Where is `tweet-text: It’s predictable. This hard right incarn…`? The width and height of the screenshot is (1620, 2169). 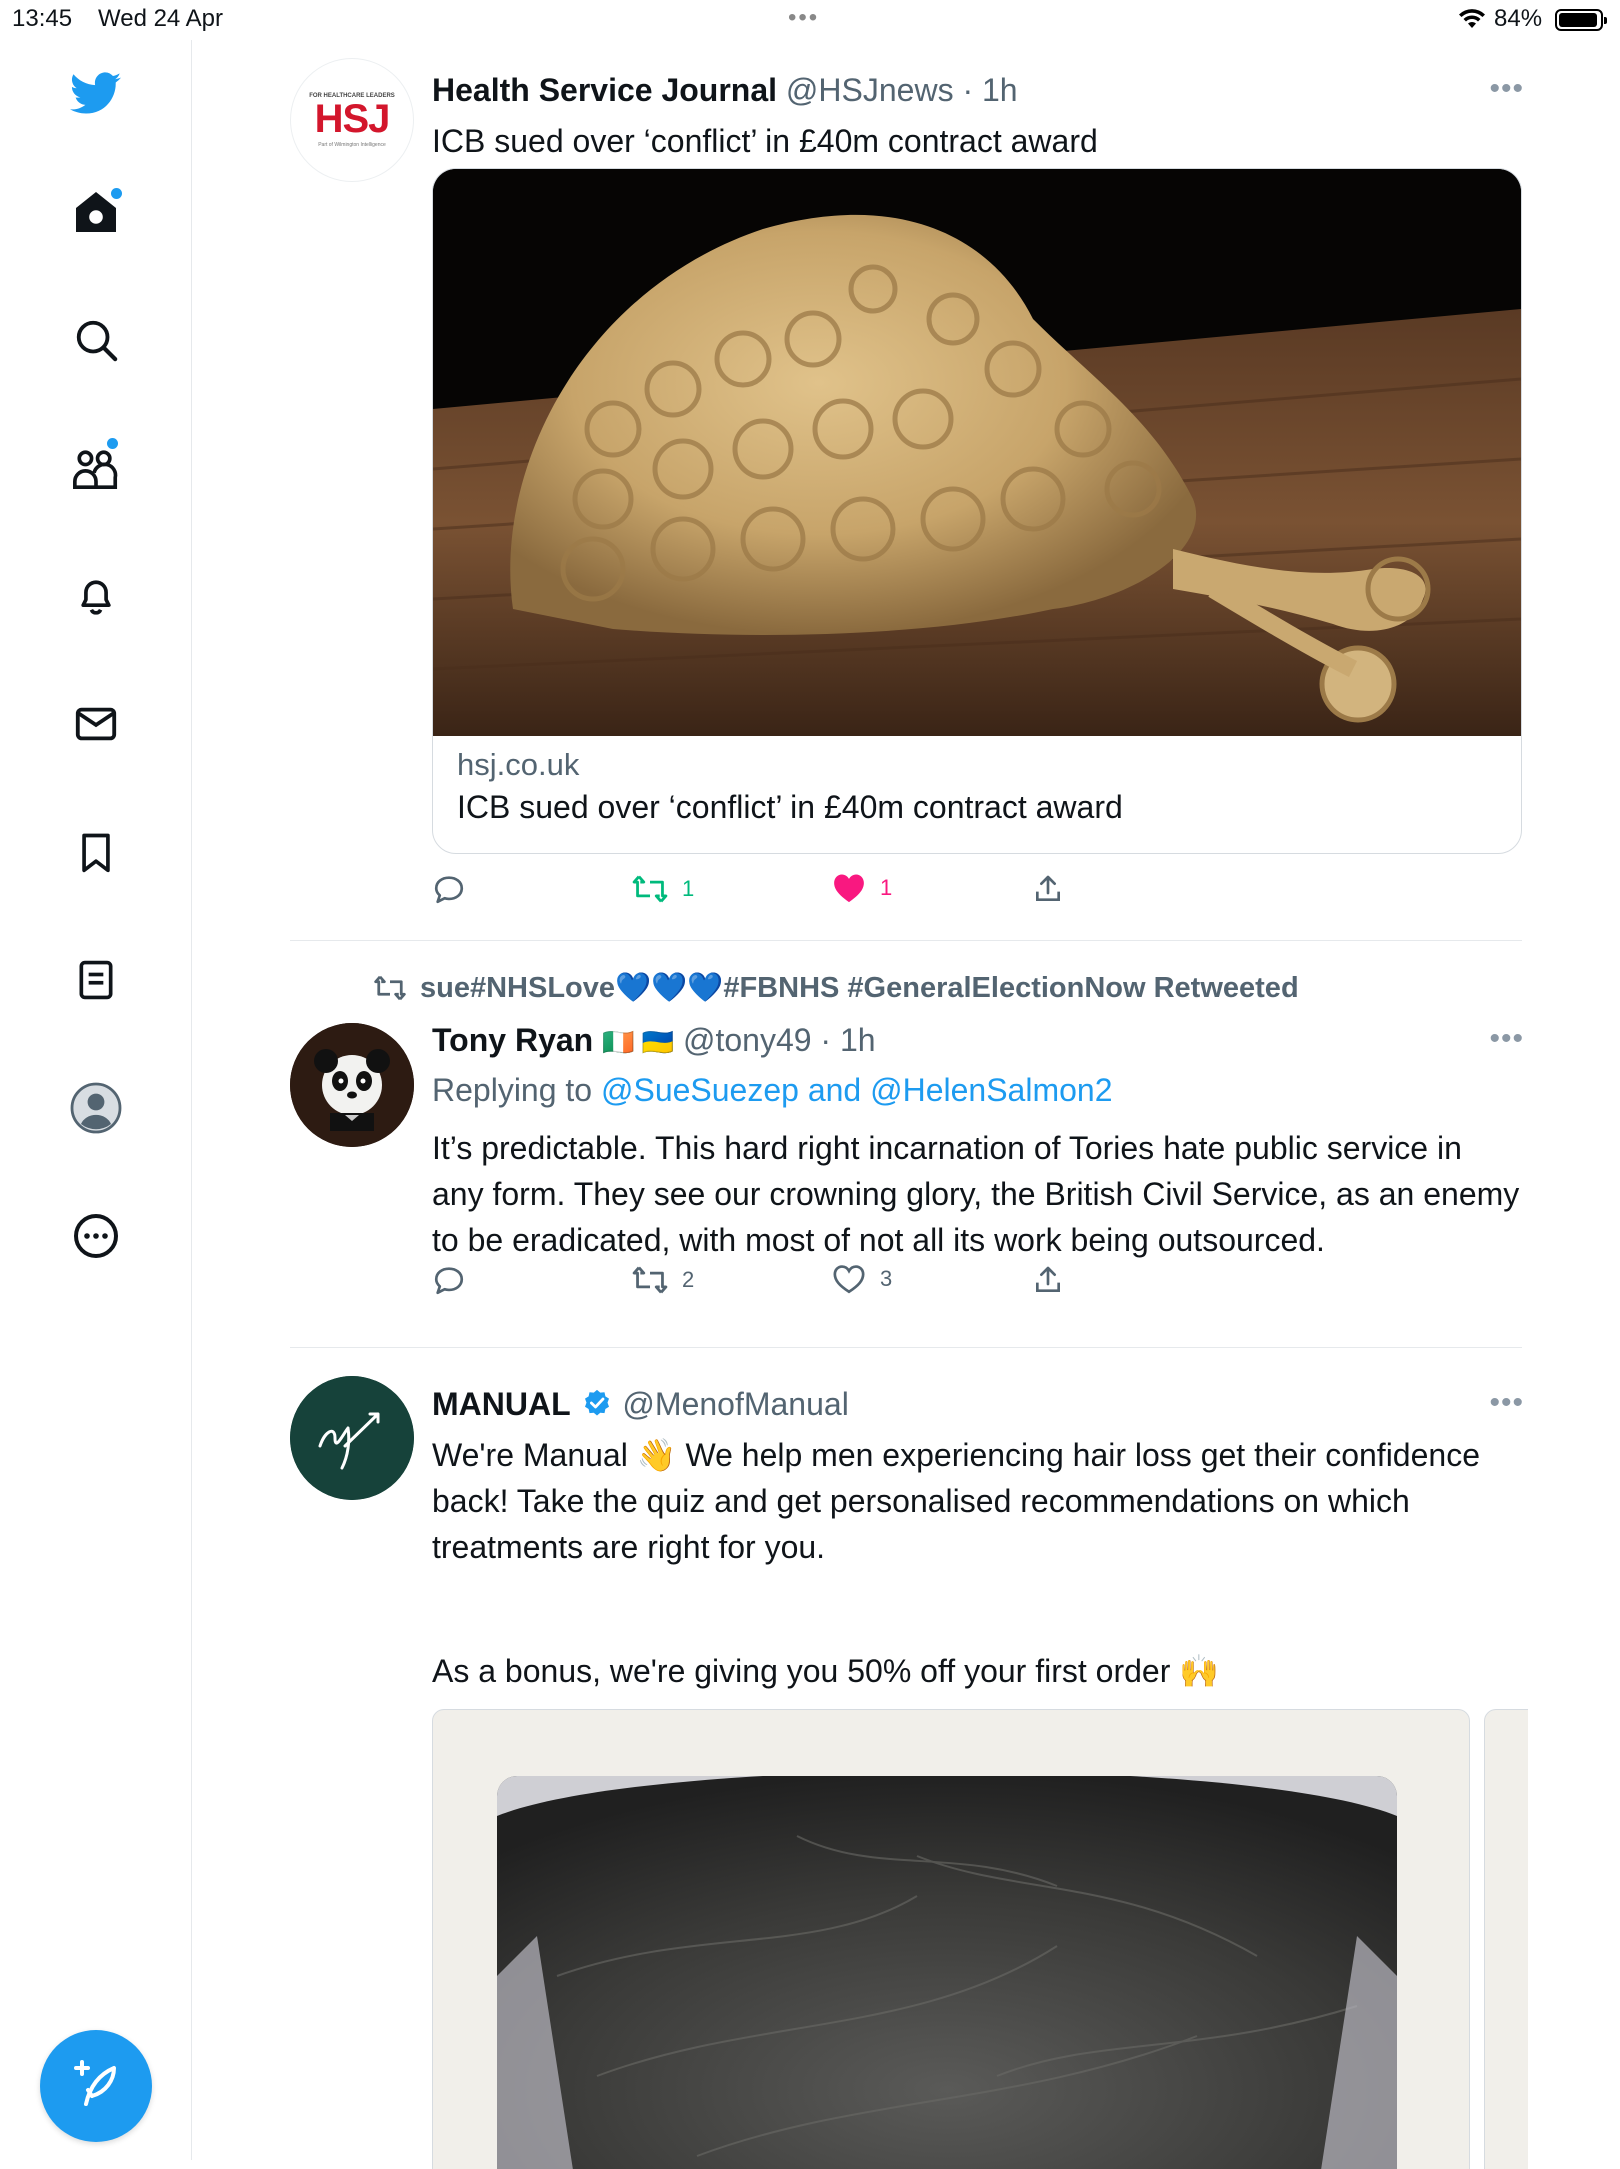
tweet-text: It’s predictable. This hard right incarn… is located at coordinates (976, 1194).